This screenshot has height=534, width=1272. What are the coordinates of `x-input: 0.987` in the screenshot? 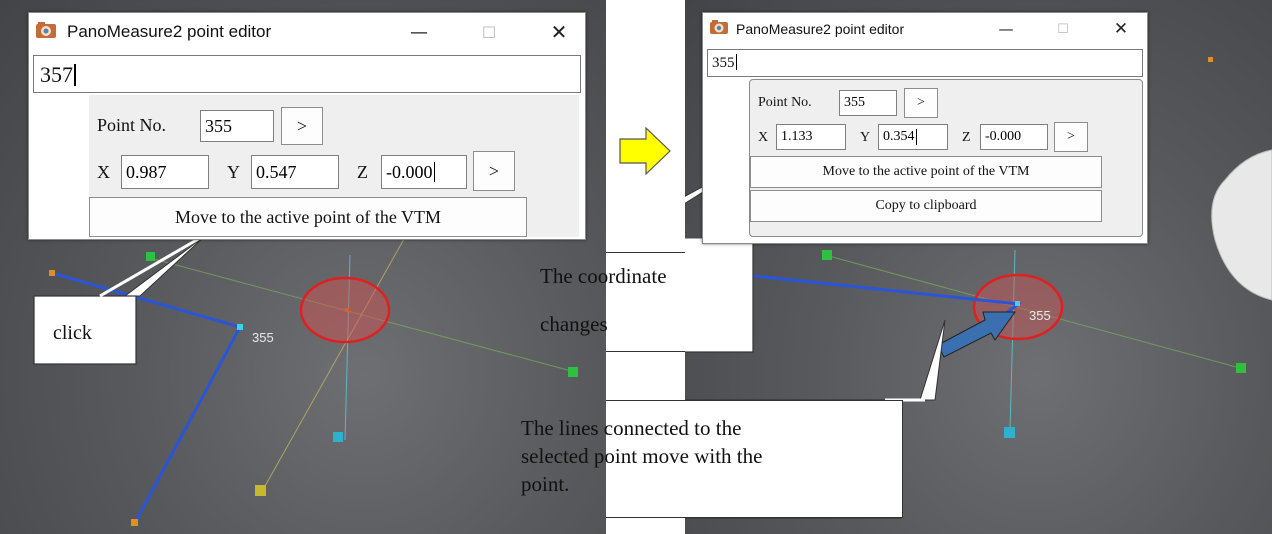 It's located at (165, 172).